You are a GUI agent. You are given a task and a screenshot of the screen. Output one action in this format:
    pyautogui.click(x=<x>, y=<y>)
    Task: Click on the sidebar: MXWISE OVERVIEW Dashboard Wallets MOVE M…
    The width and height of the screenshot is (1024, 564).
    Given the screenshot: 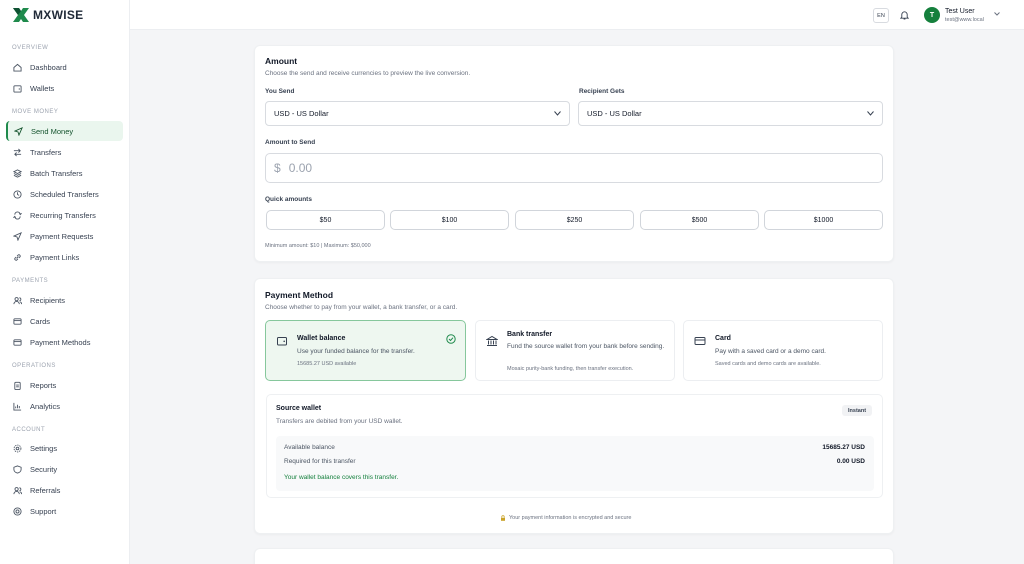 What is the action you would take?
    pyautogui.click(x=65, y=282)
    